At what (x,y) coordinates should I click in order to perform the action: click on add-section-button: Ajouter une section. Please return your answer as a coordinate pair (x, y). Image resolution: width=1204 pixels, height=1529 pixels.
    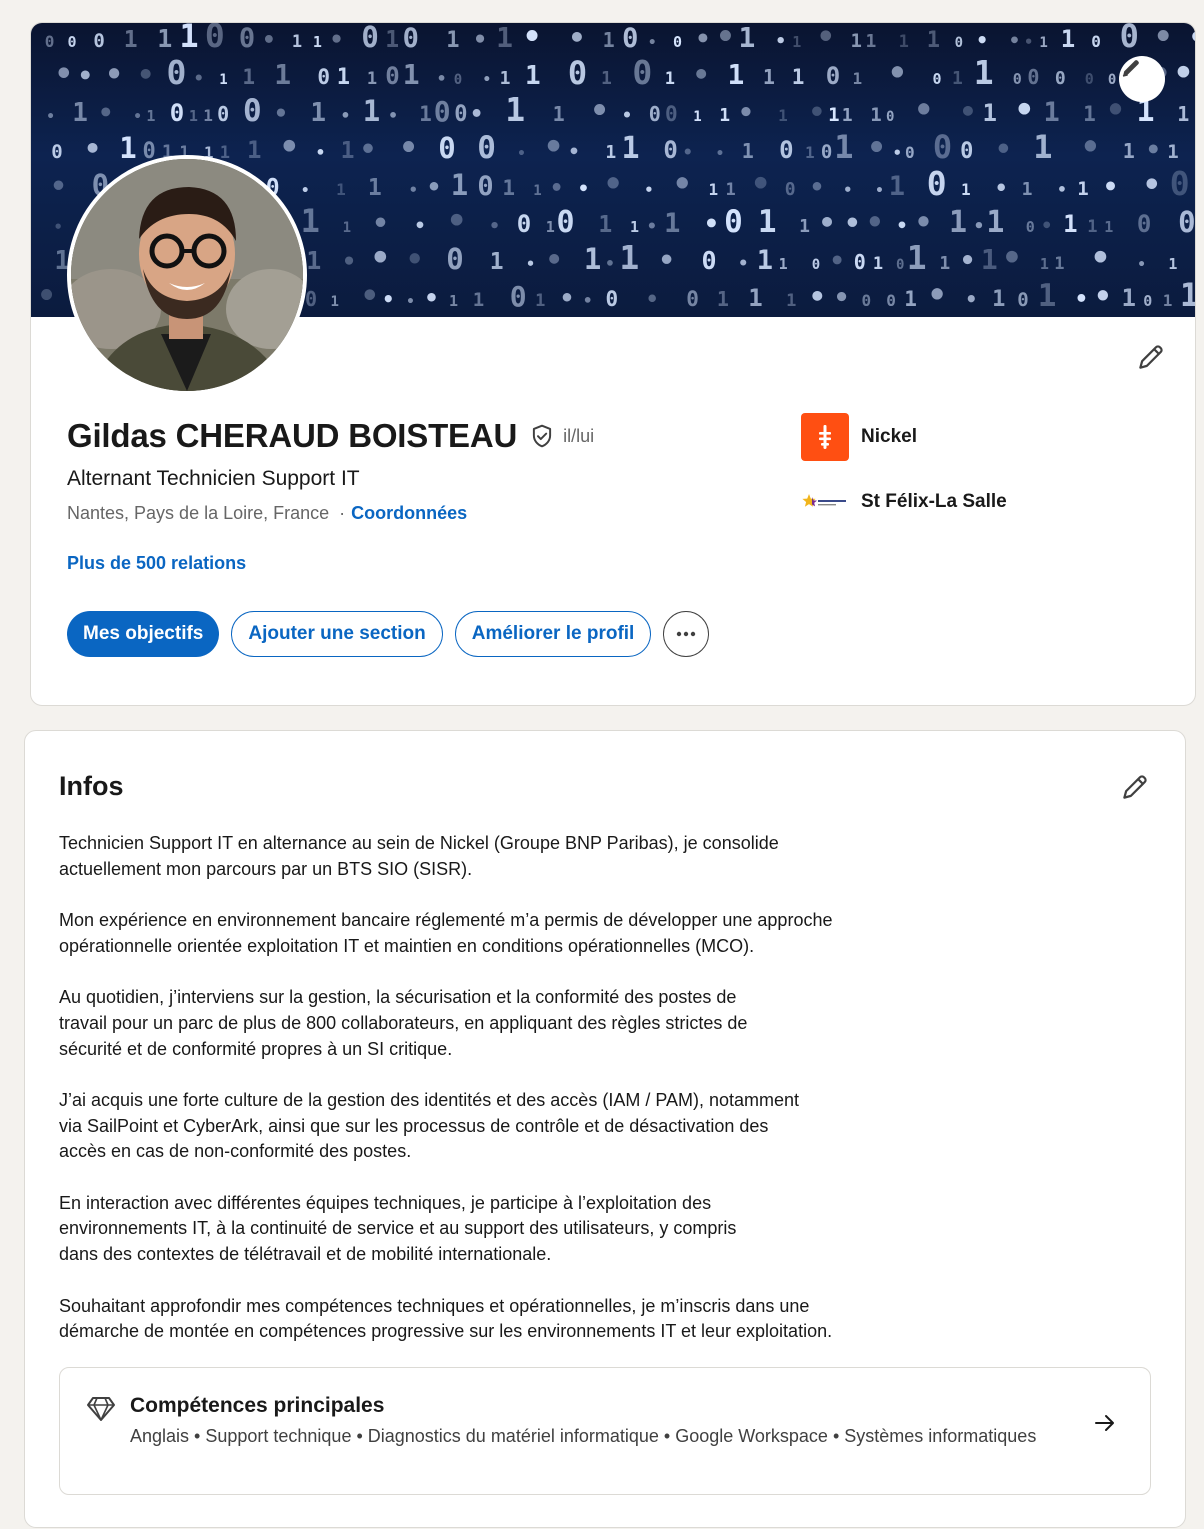
    Looking at the image, I should click on (337, 634).